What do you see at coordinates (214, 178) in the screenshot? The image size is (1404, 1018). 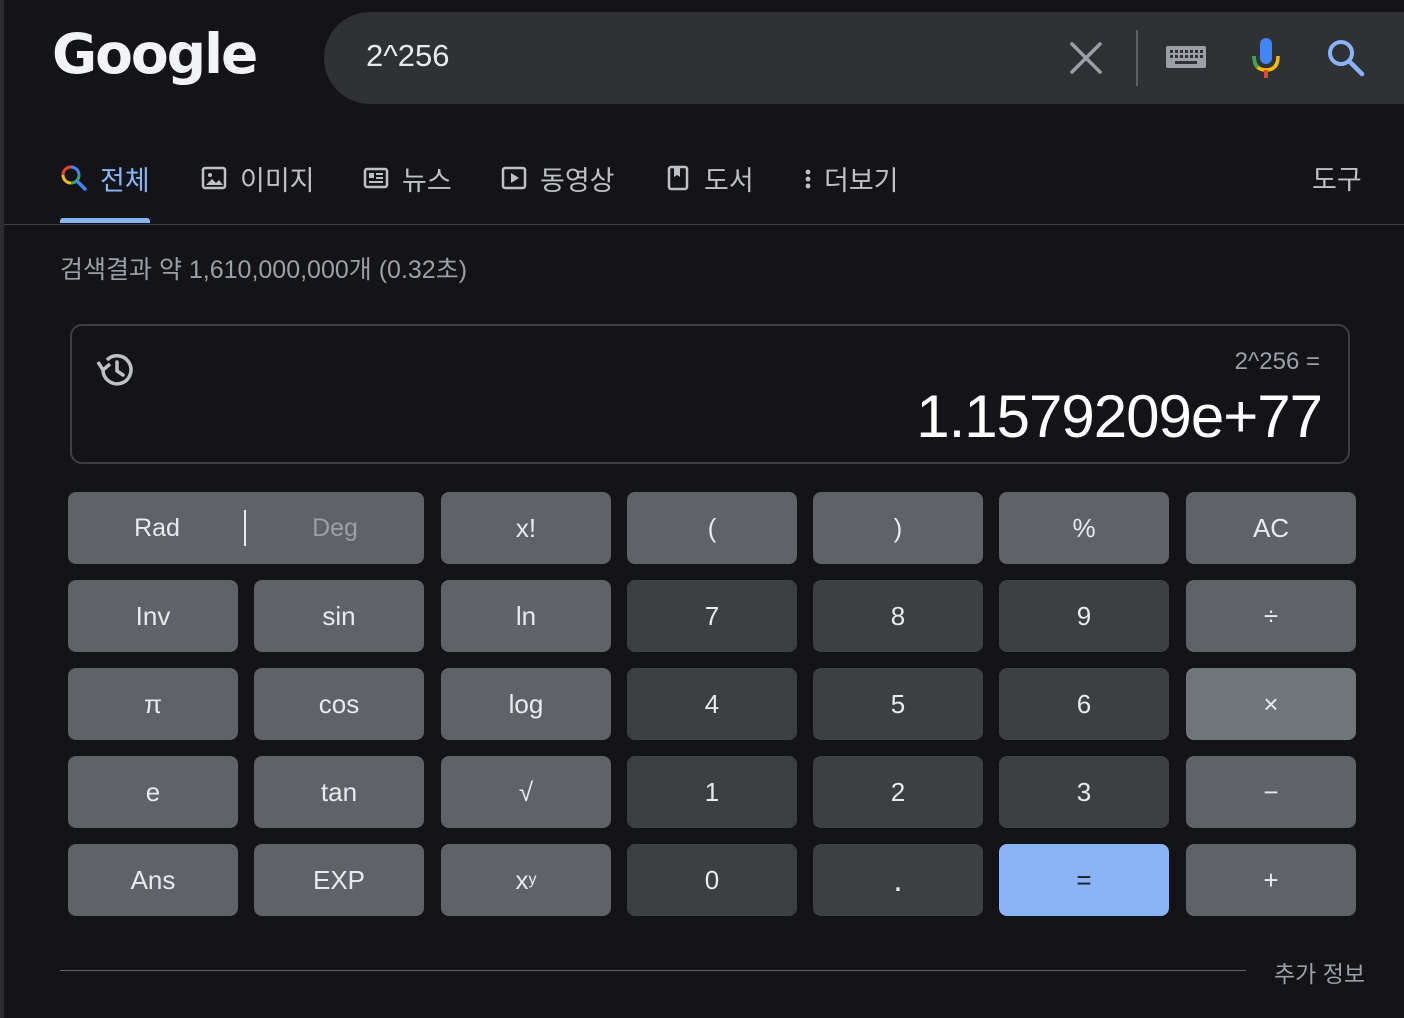 I see `image-icon` at bounding box center [214, 178].